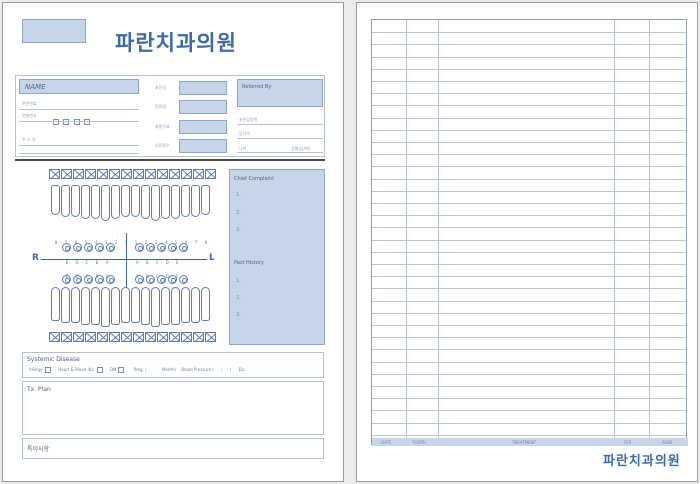 The height and width of the screenshot is (484, 700). I want to click on chief-item-3: 3., so click(238, 230).